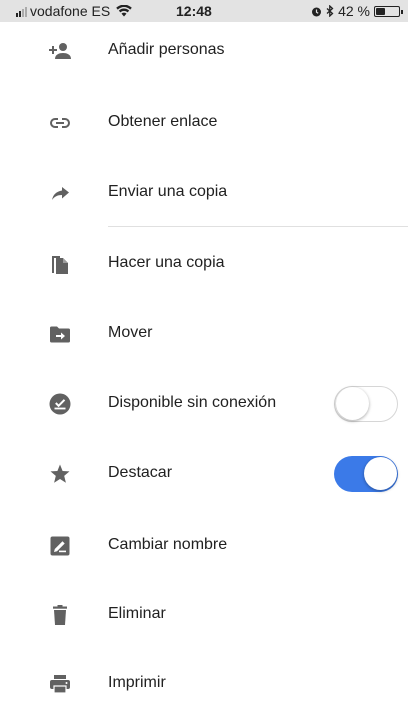 Image resolution: width=408 pixels, height=704 pixels. What do you see at coordinates (130, 332) in the screenshot?
I see `menu-item-label: Mover` at bounding box center [130, 332].